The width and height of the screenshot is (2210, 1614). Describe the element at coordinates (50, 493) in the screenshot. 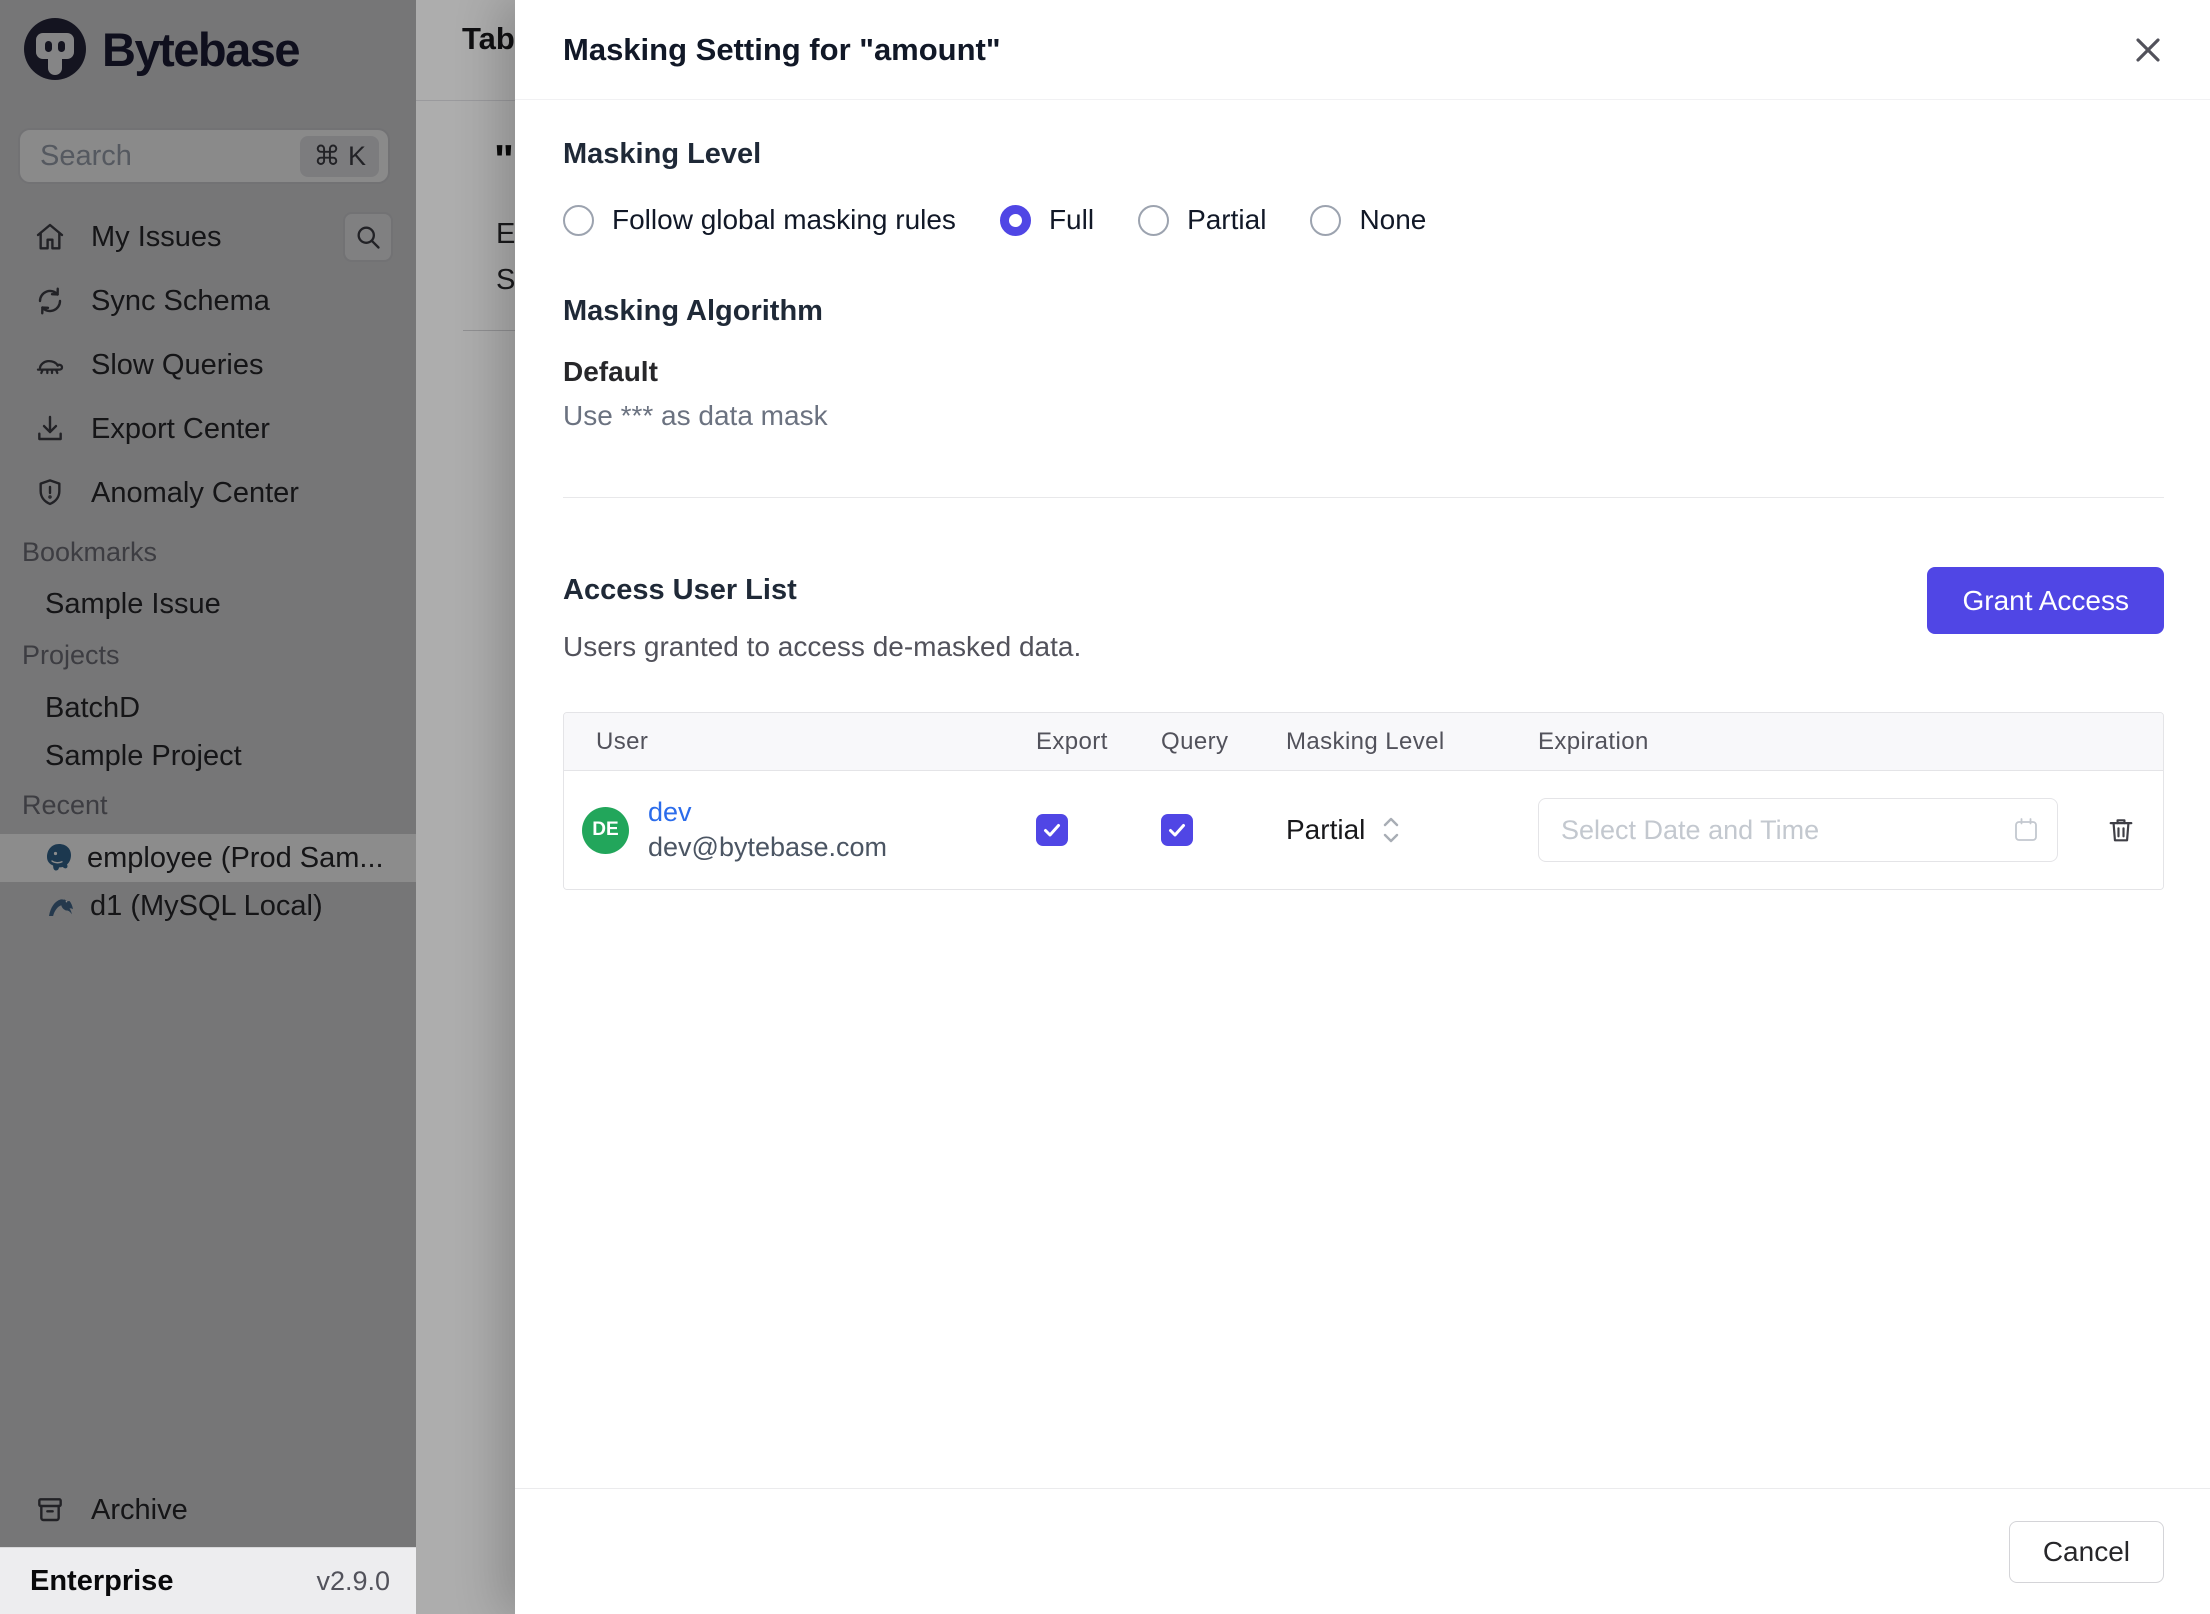

I see `shield-icon` at that location.